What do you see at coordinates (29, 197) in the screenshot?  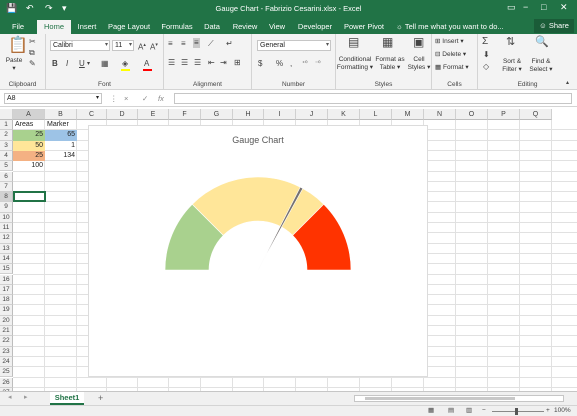 I see `active-cell-a8` at bounding box center [29, 197].